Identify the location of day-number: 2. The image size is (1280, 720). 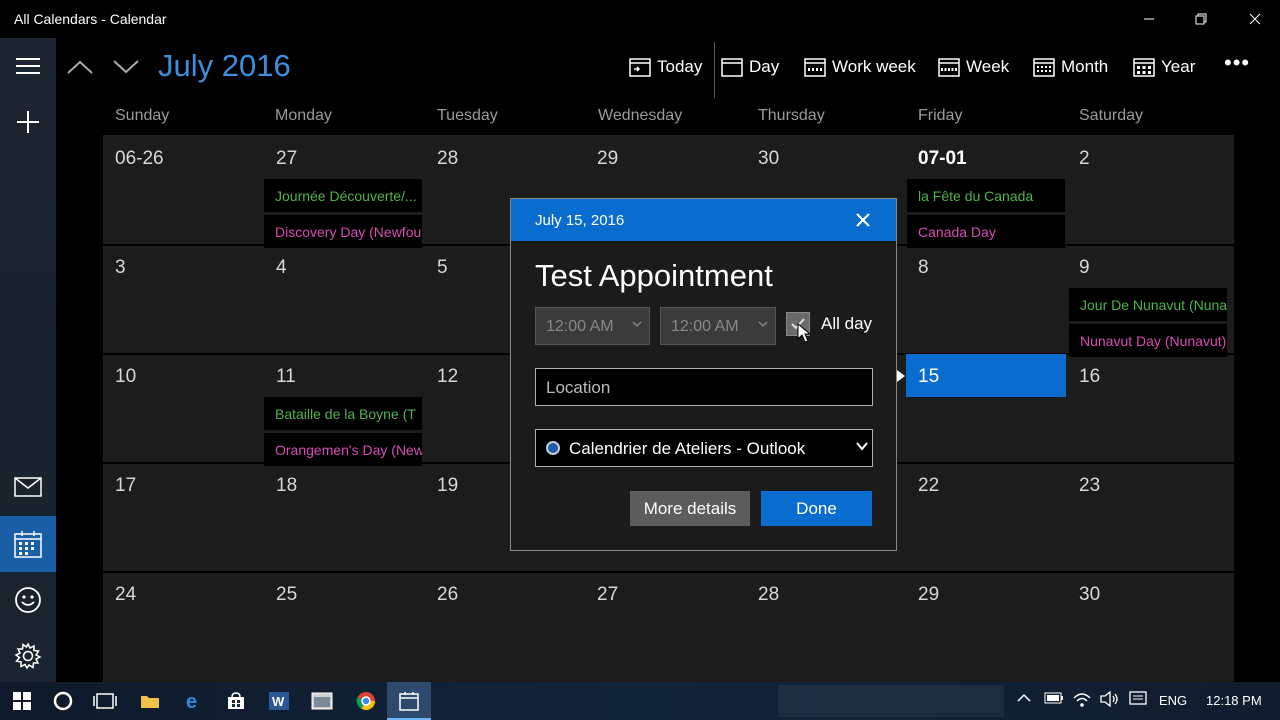
(1084, 159).